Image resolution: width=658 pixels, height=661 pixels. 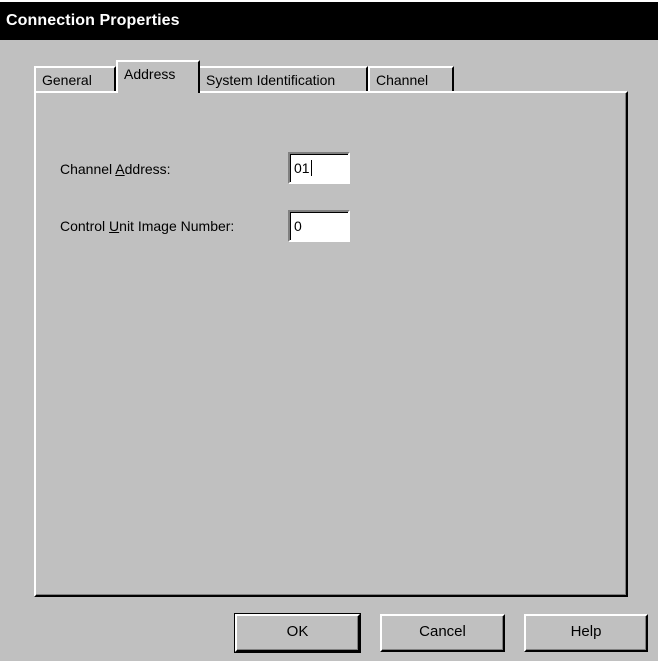 I want to click on tab-general: General, so click(x=75, y=79).